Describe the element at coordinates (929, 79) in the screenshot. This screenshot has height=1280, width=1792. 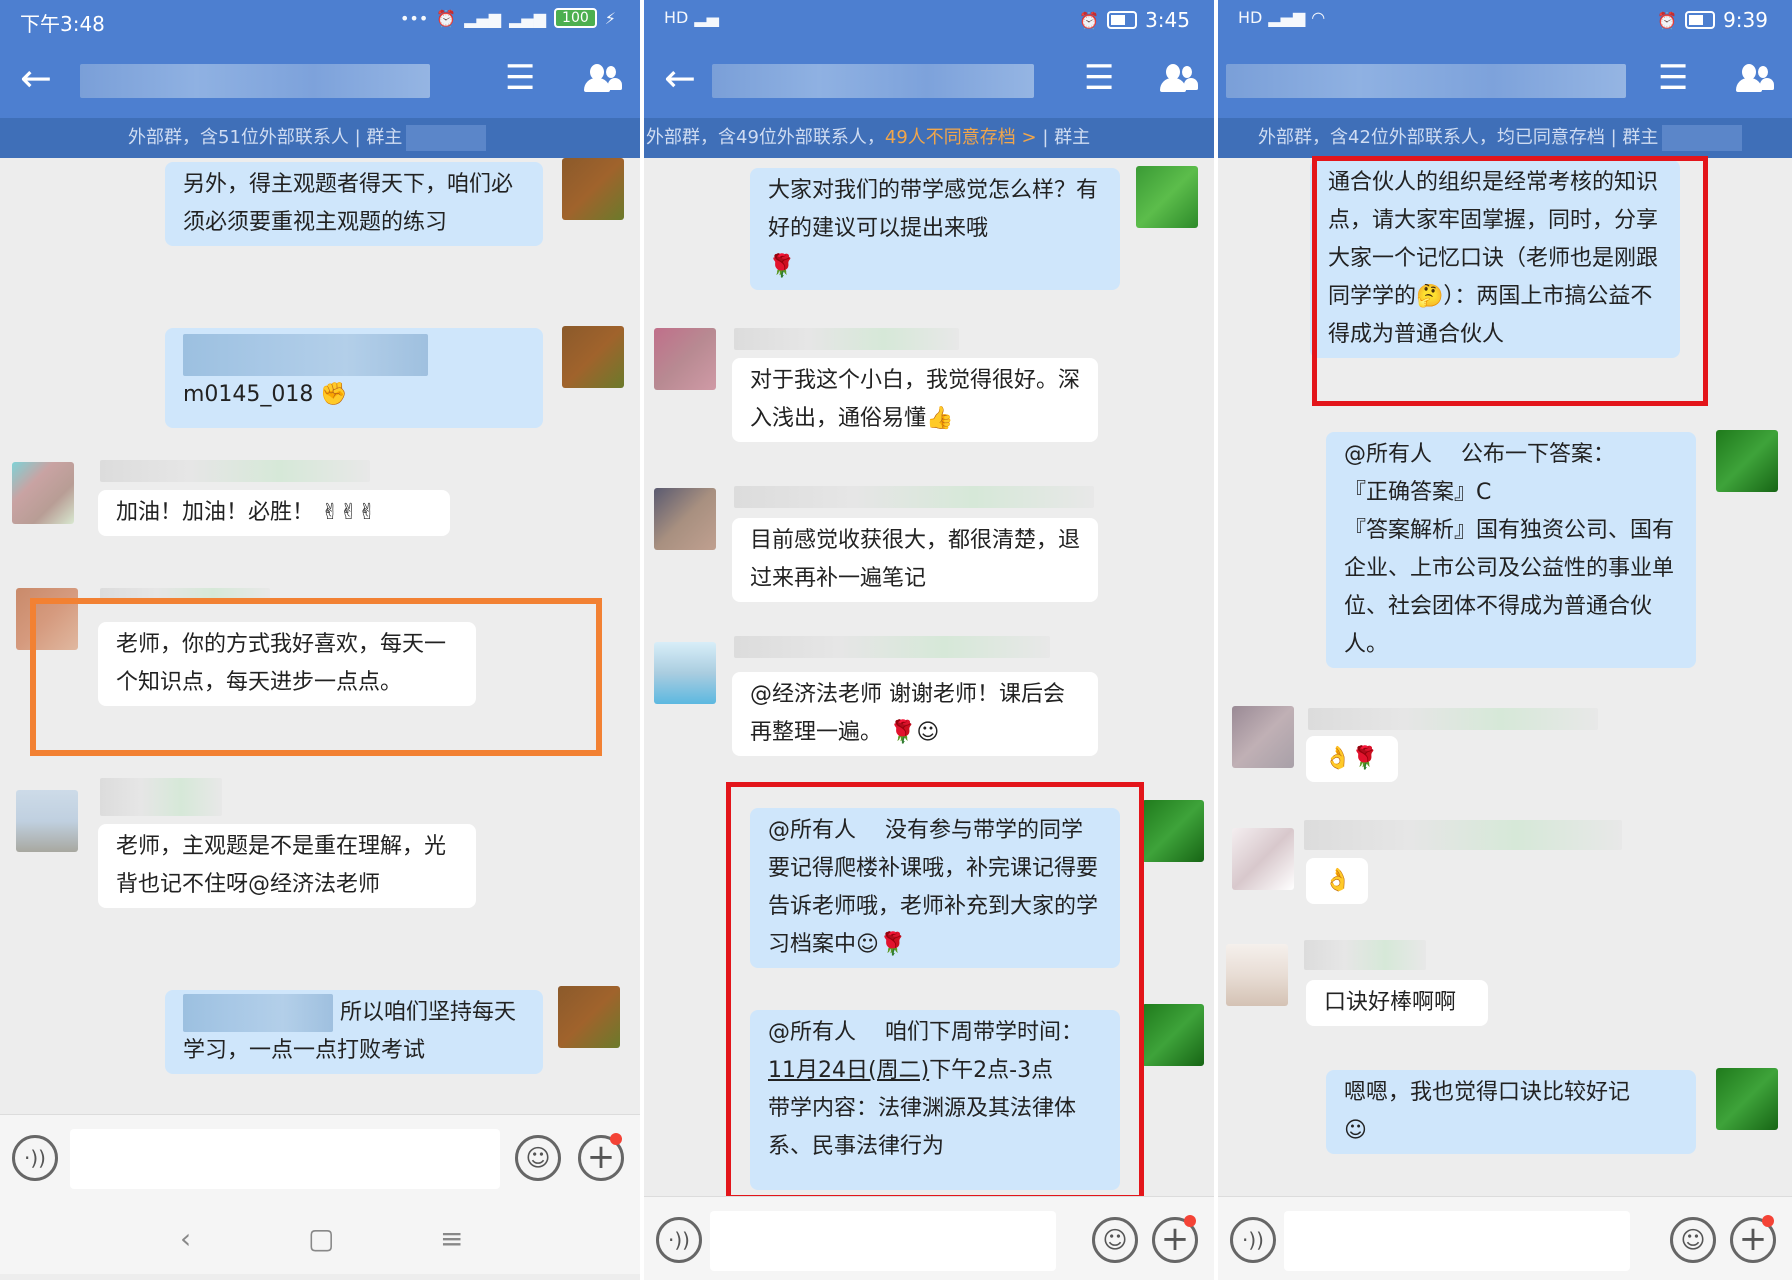
I see `nav-bar: ← ☰` at that location.